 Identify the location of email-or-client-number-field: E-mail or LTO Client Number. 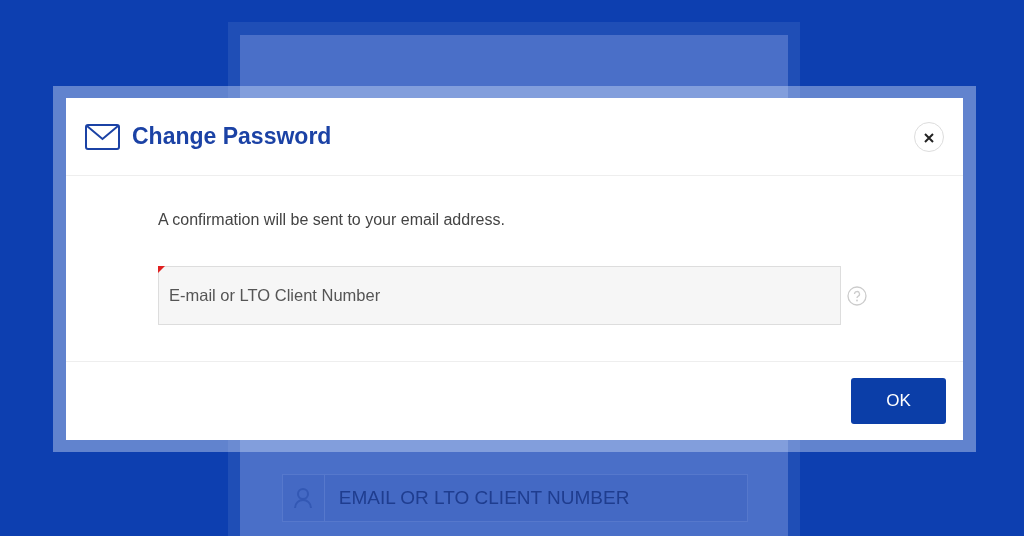
(499, 295).